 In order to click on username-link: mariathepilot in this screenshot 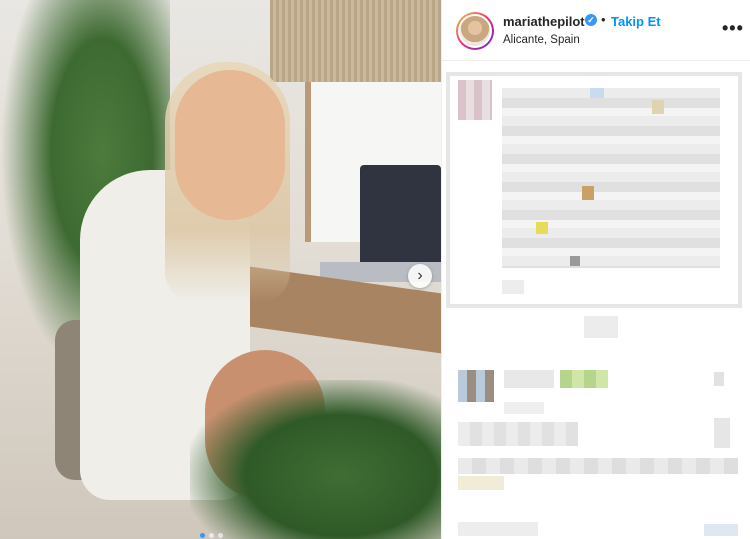, I will do `click(544, 21)`.